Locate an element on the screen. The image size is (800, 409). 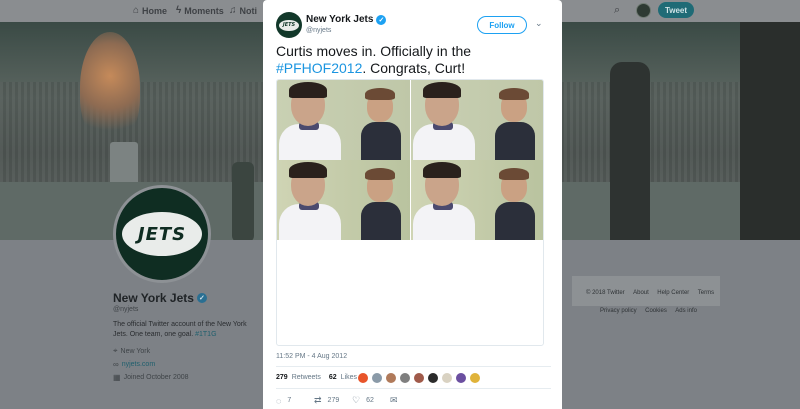
jets-mini-logo: JETS is located at coordinates (289, 25).